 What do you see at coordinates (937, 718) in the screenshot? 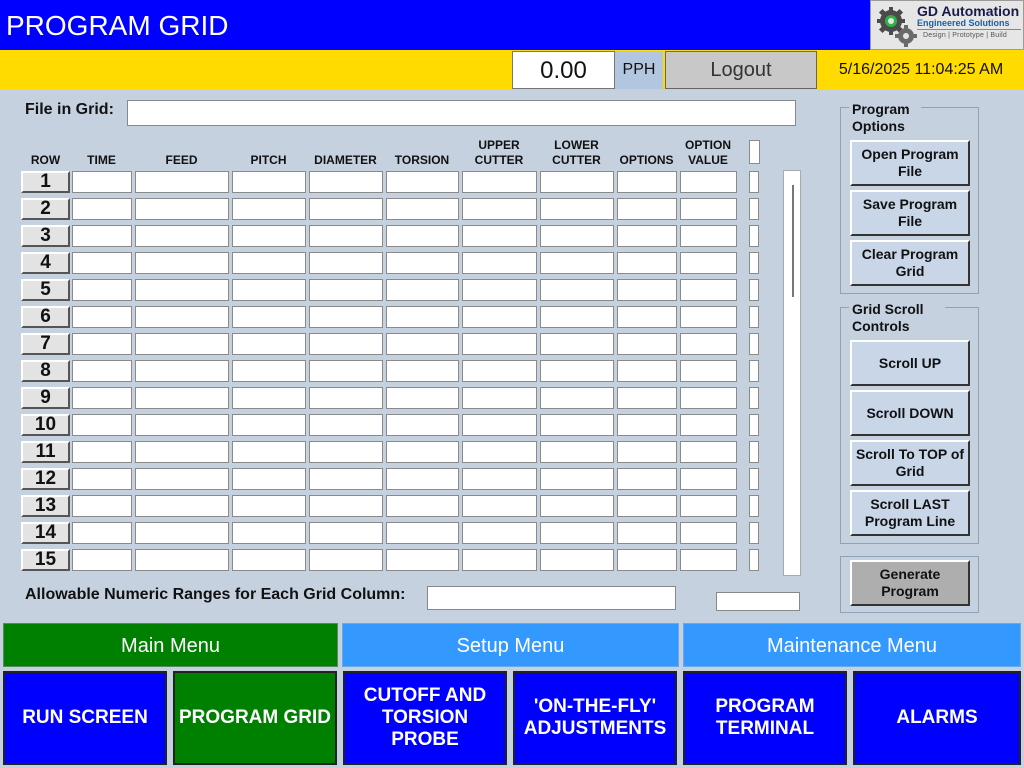
I see `nav-alarms-button: ALARMS` at bounding box center [937, 718].